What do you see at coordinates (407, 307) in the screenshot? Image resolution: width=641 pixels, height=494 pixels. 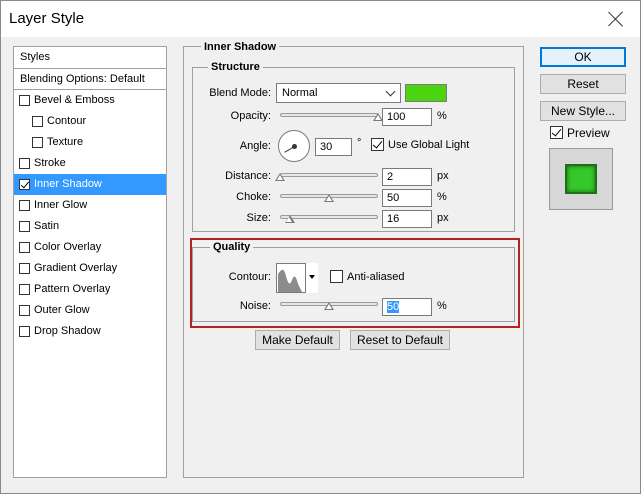 I see `noise-input: 50` at bounding box center [407, 307].